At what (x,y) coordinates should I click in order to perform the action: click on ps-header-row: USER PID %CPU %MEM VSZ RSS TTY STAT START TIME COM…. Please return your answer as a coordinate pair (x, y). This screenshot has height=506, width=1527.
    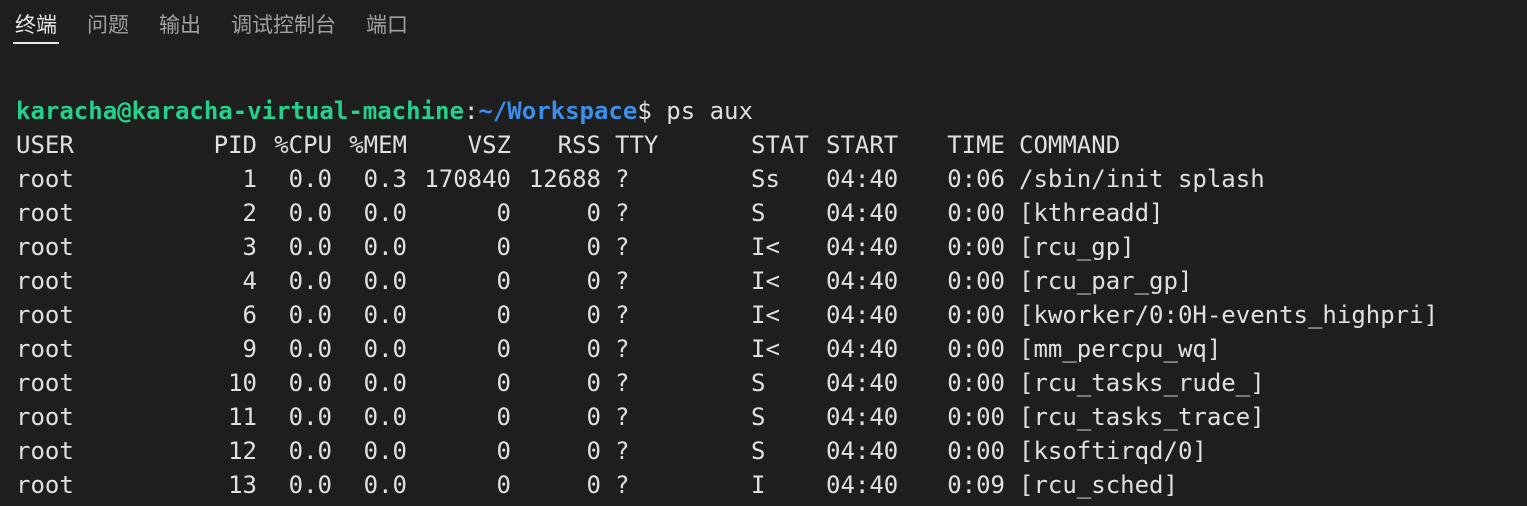
    Looking at the image, I should click on (763, 145).